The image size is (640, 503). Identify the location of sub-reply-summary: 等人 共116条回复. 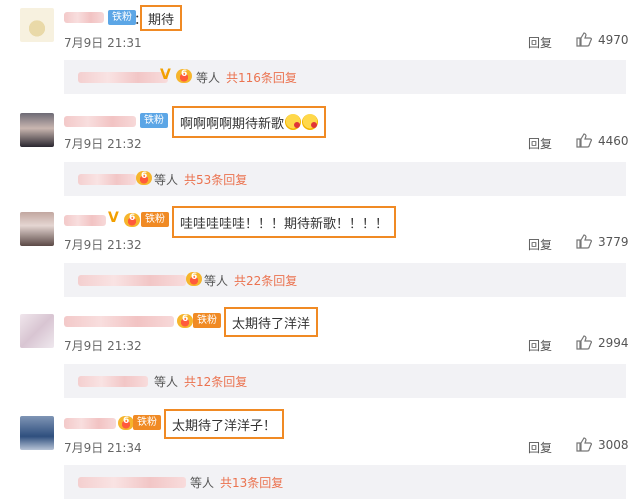
(246, 77).